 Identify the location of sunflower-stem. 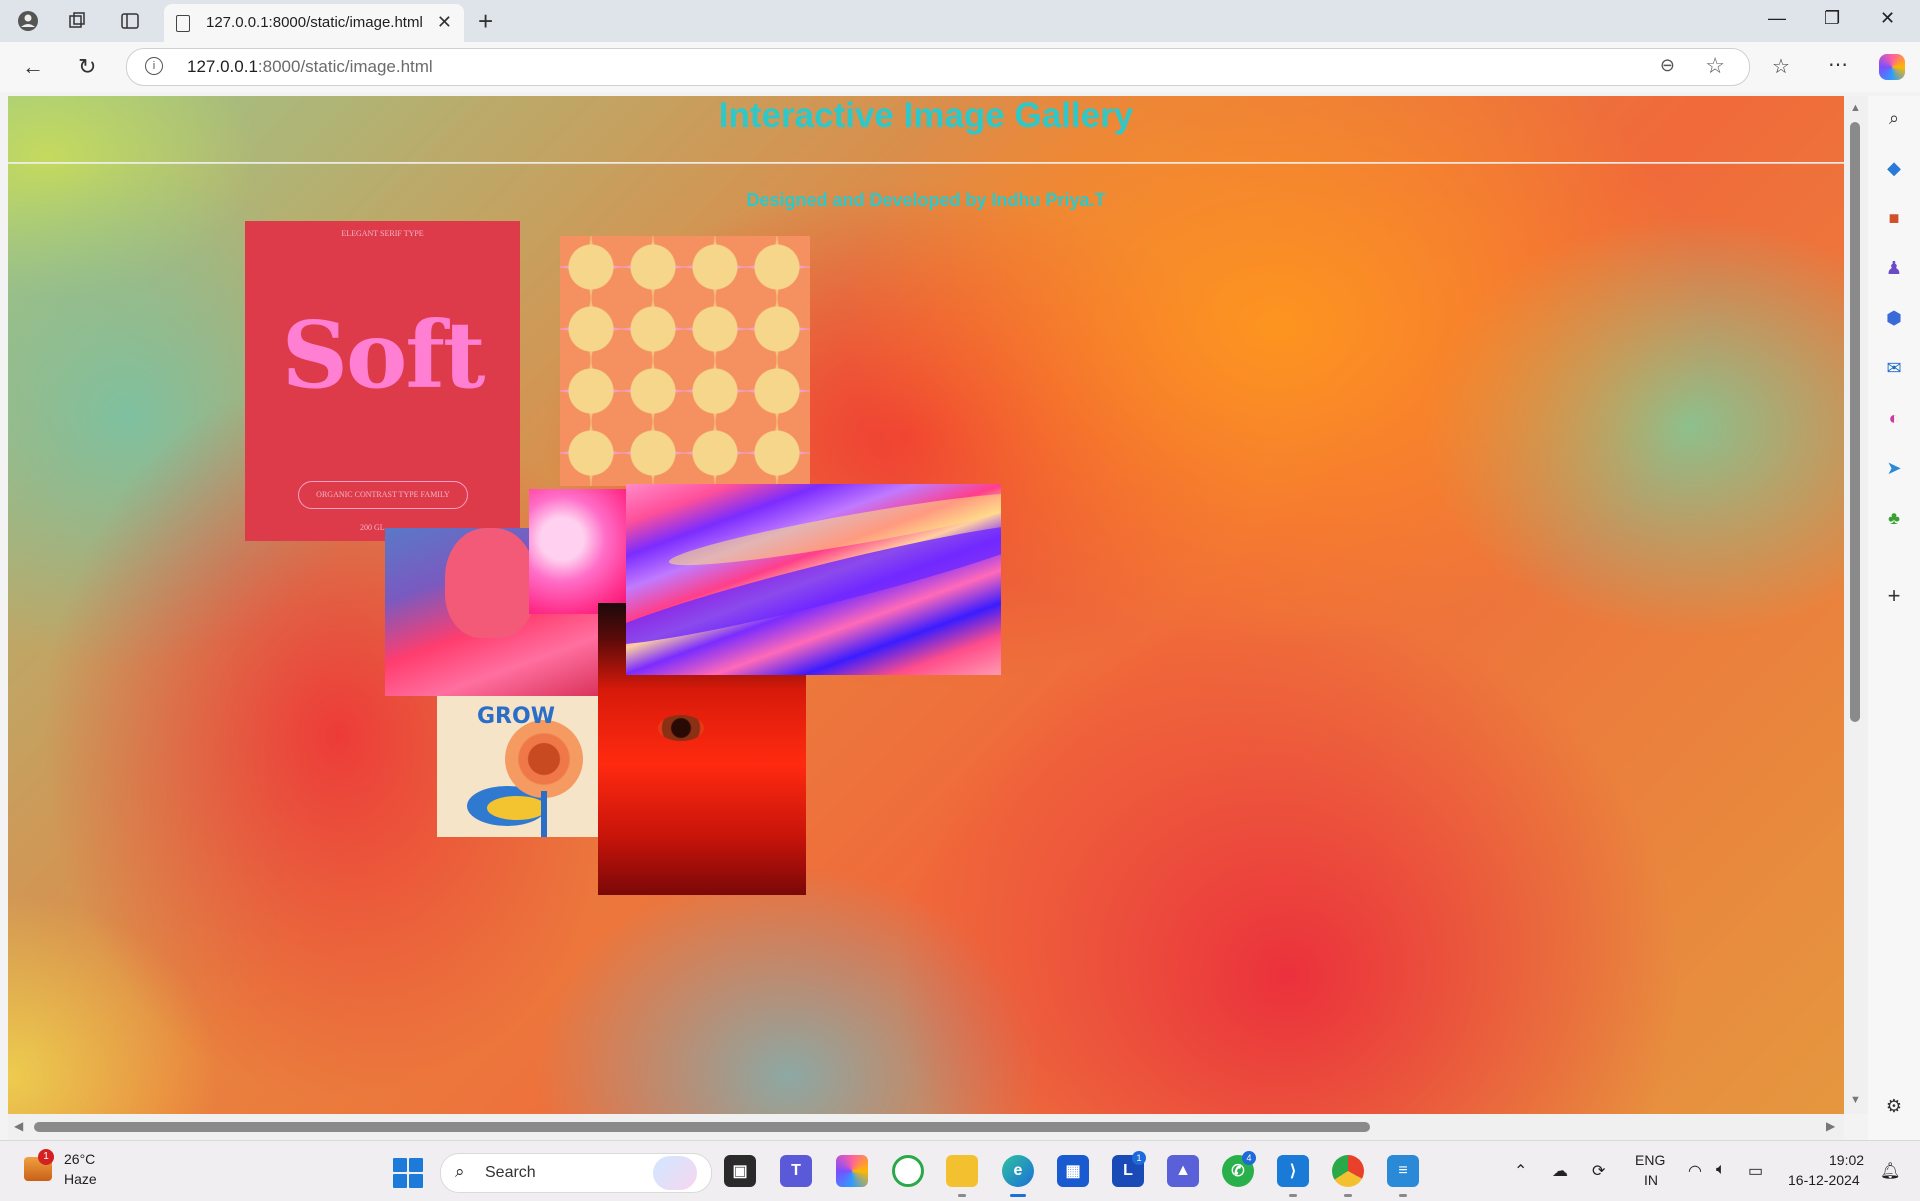
(544, 814).